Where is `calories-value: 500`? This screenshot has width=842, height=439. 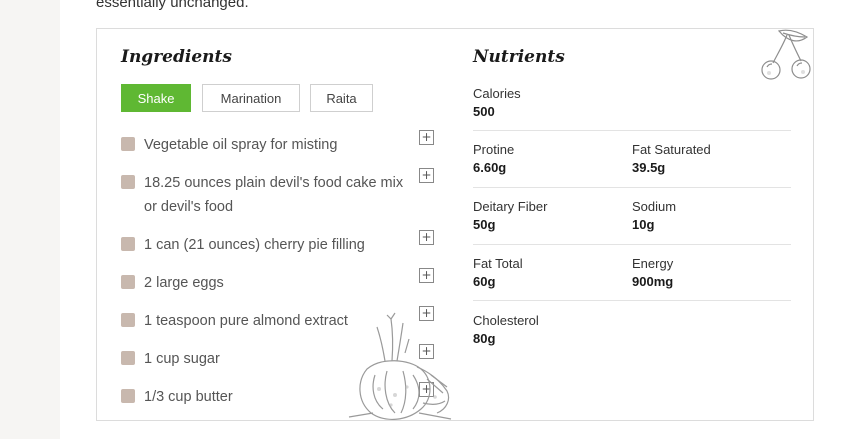
calories-value: 500 is located at coordinates (484, 111).